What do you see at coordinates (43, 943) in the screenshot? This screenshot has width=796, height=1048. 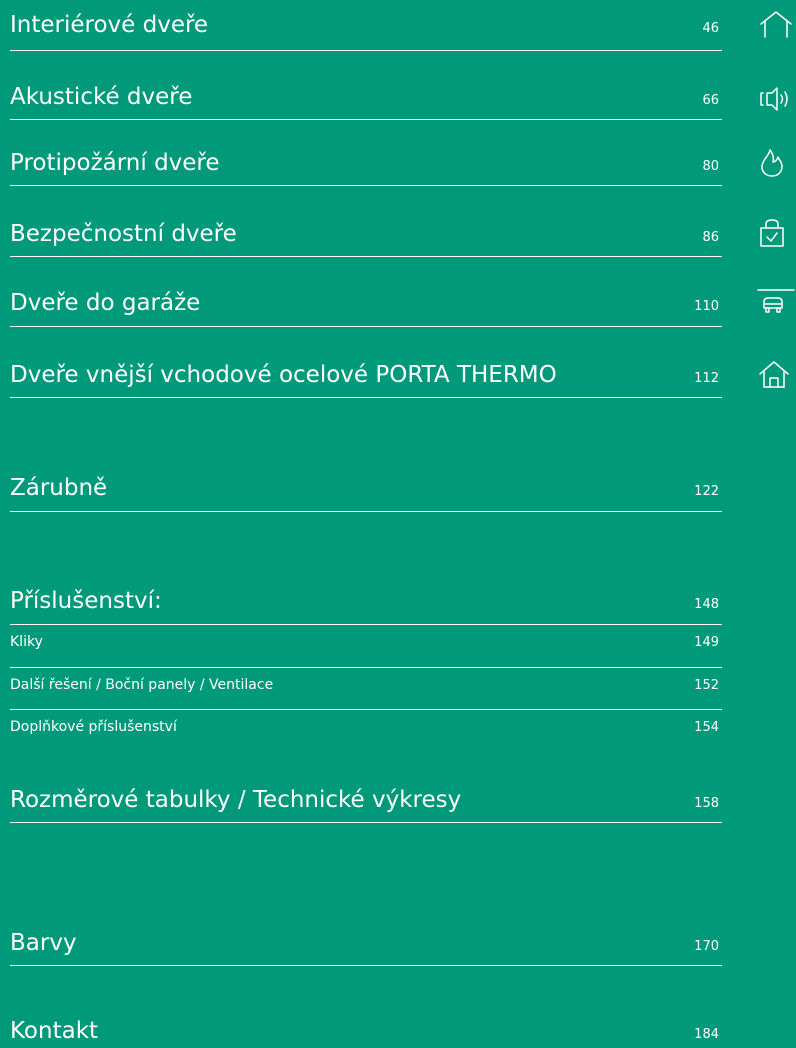 I see `toc-label: Barvy` at bounding box center [43, 943].